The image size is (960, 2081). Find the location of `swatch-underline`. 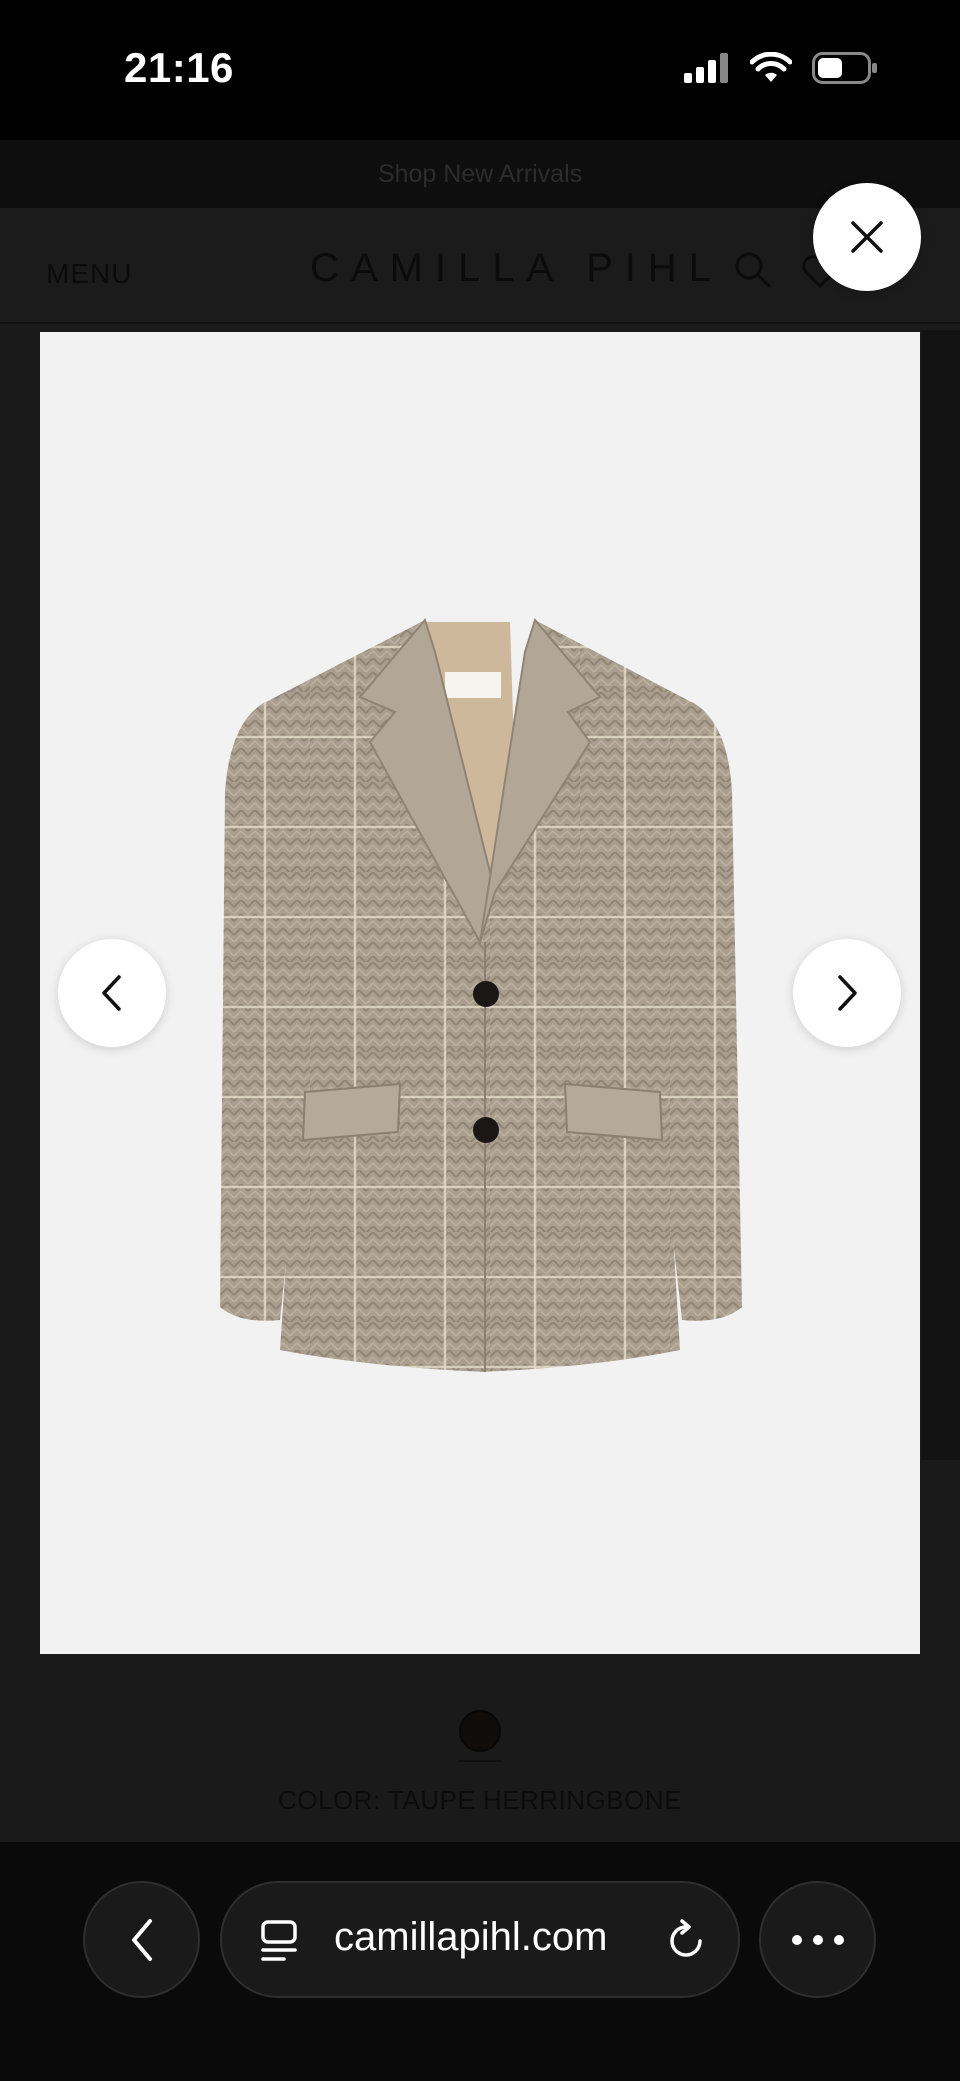

swatch-underline is located at coordinates (480, 1761).